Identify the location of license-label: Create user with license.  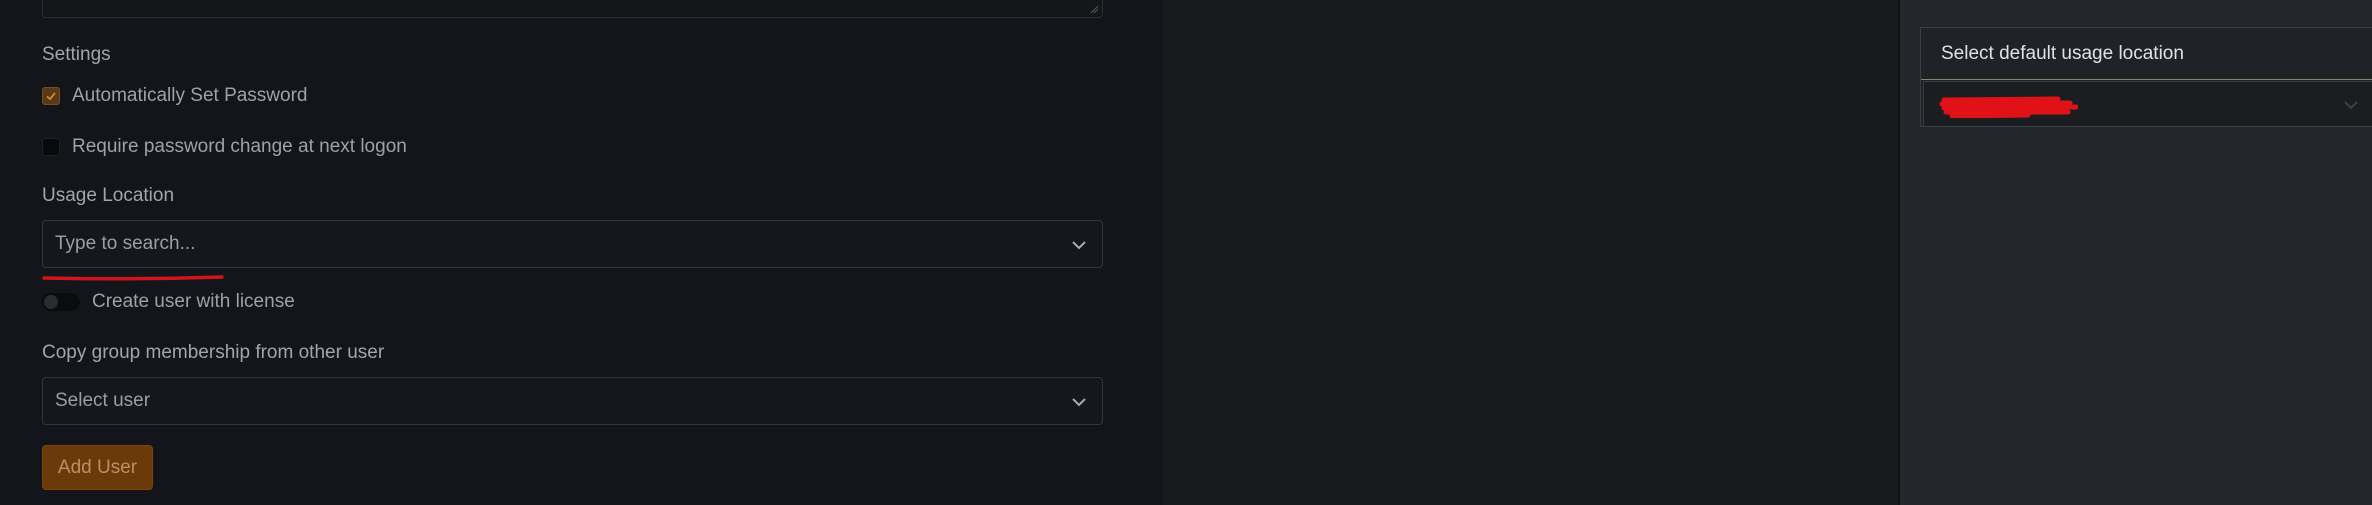
(193, 301).